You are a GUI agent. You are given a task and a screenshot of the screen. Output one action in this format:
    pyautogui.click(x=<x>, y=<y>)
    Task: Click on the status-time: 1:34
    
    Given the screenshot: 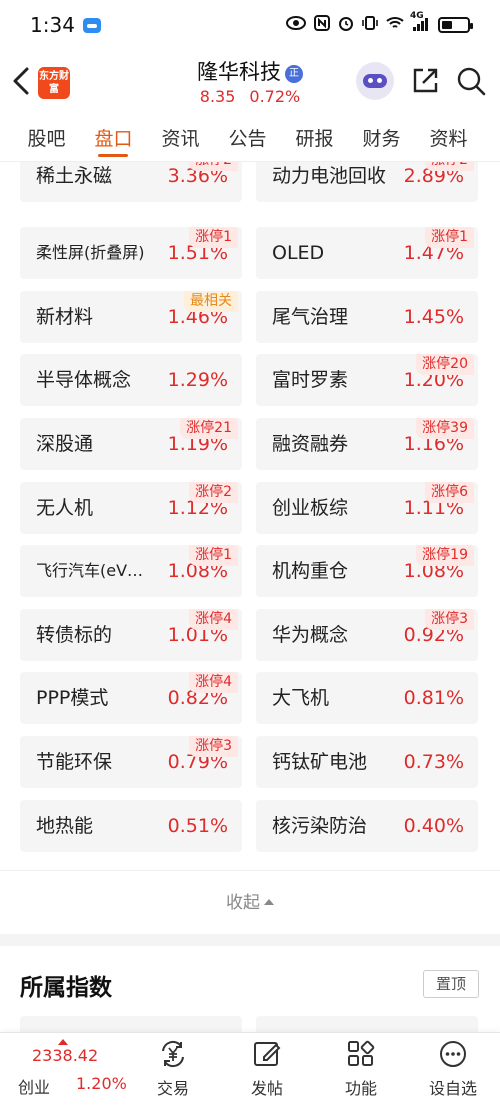 What is the action you would take?
    pyautogui.click(x=52, y=25)
    